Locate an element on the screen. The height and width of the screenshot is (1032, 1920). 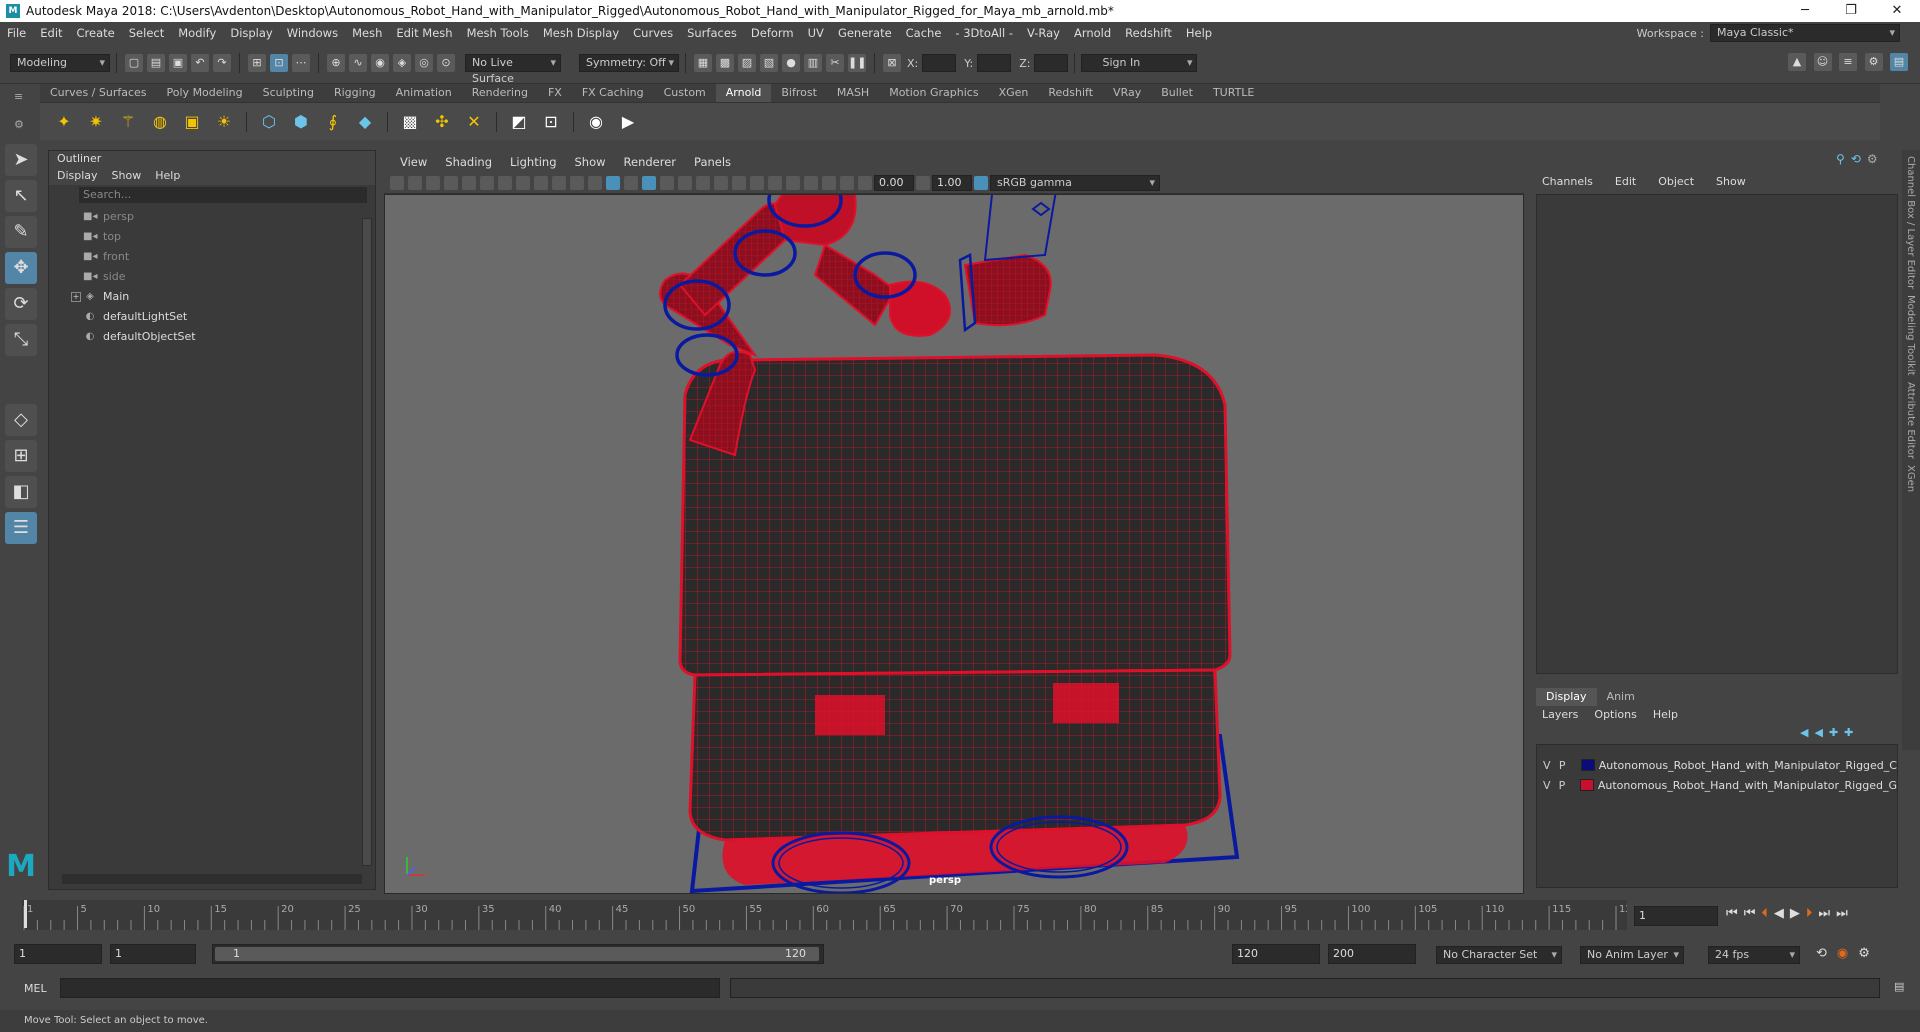
single-perspective-icon: ◇ is located at coordinates (21, 420).